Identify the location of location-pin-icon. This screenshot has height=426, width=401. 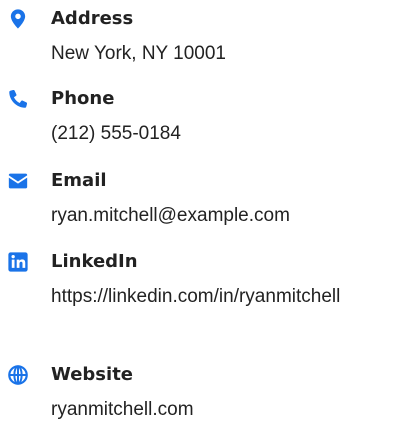
(18, 19).